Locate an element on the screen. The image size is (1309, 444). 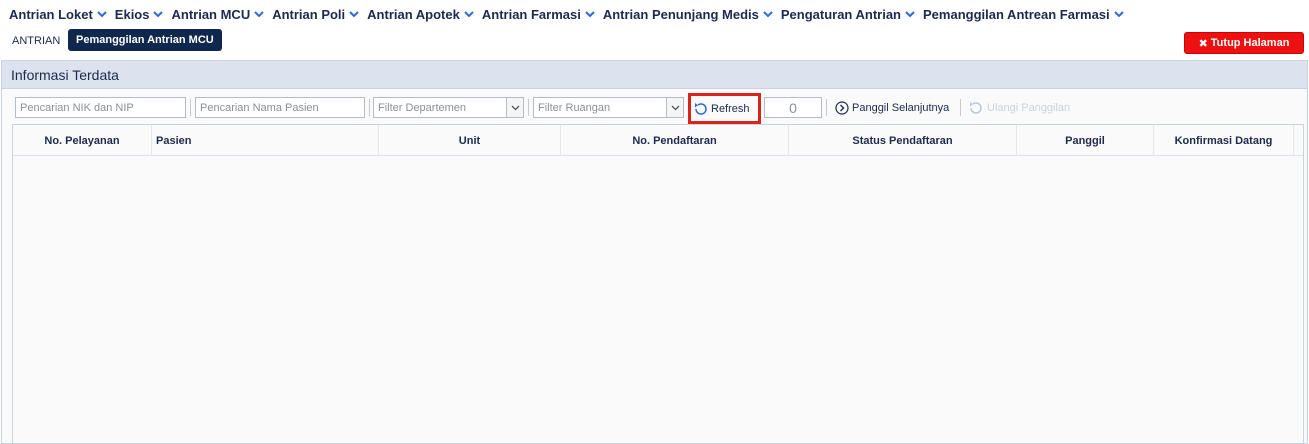
room-filter-select: Filter Ruangan is located at coordinates (608, 107).